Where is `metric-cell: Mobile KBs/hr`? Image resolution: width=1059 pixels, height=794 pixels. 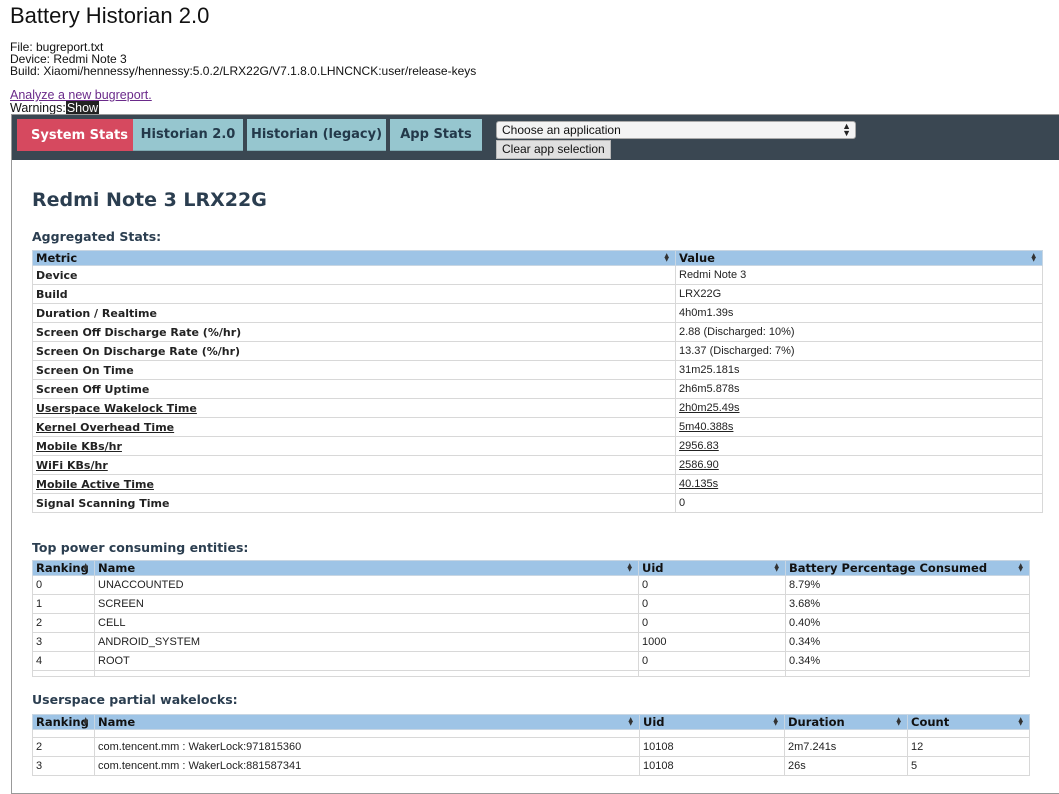 metric-cell: Mobile KBs/hr is located at coordinates (354, 446).